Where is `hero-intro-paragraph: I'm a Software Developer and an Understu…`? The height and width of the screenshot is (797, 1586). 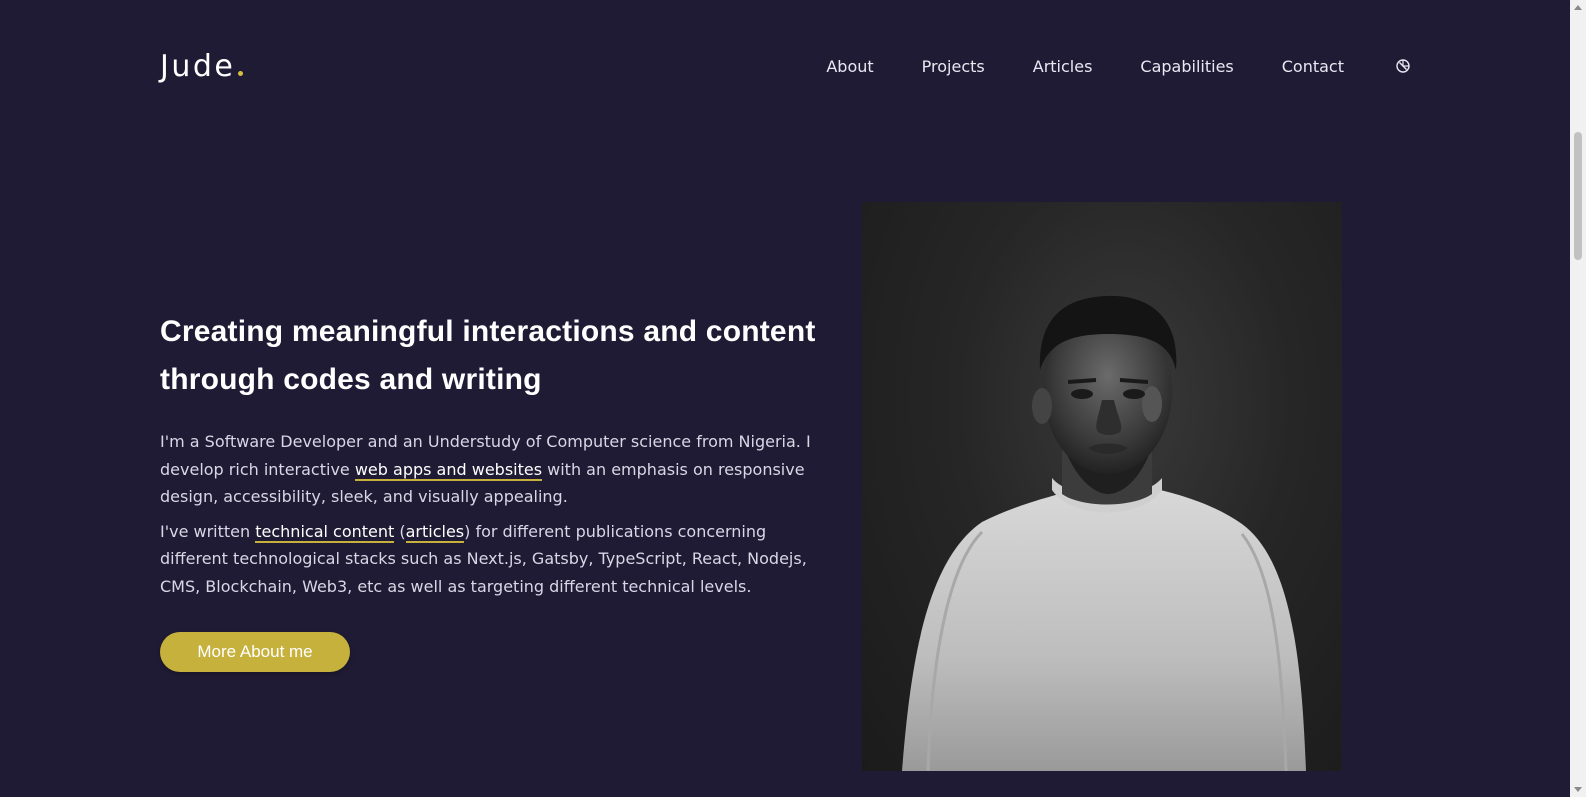
hero-intro-paragraph: I'm a Software Developer and an Understu… is located at coordinates (495, 469).